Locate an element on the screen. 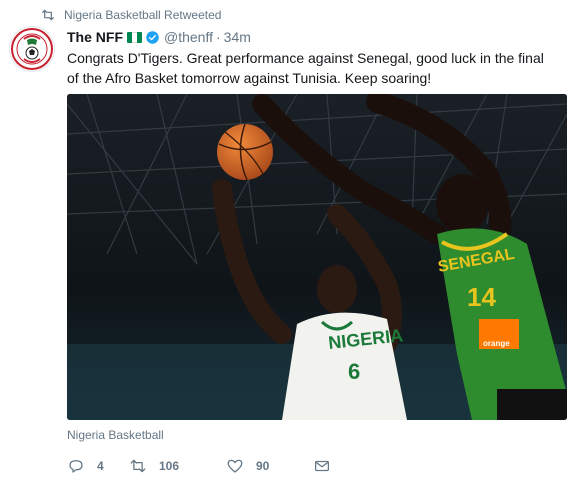 The width and height of the screenshot is (579, 487). direct-message-button is located at coordinates (322, 466).